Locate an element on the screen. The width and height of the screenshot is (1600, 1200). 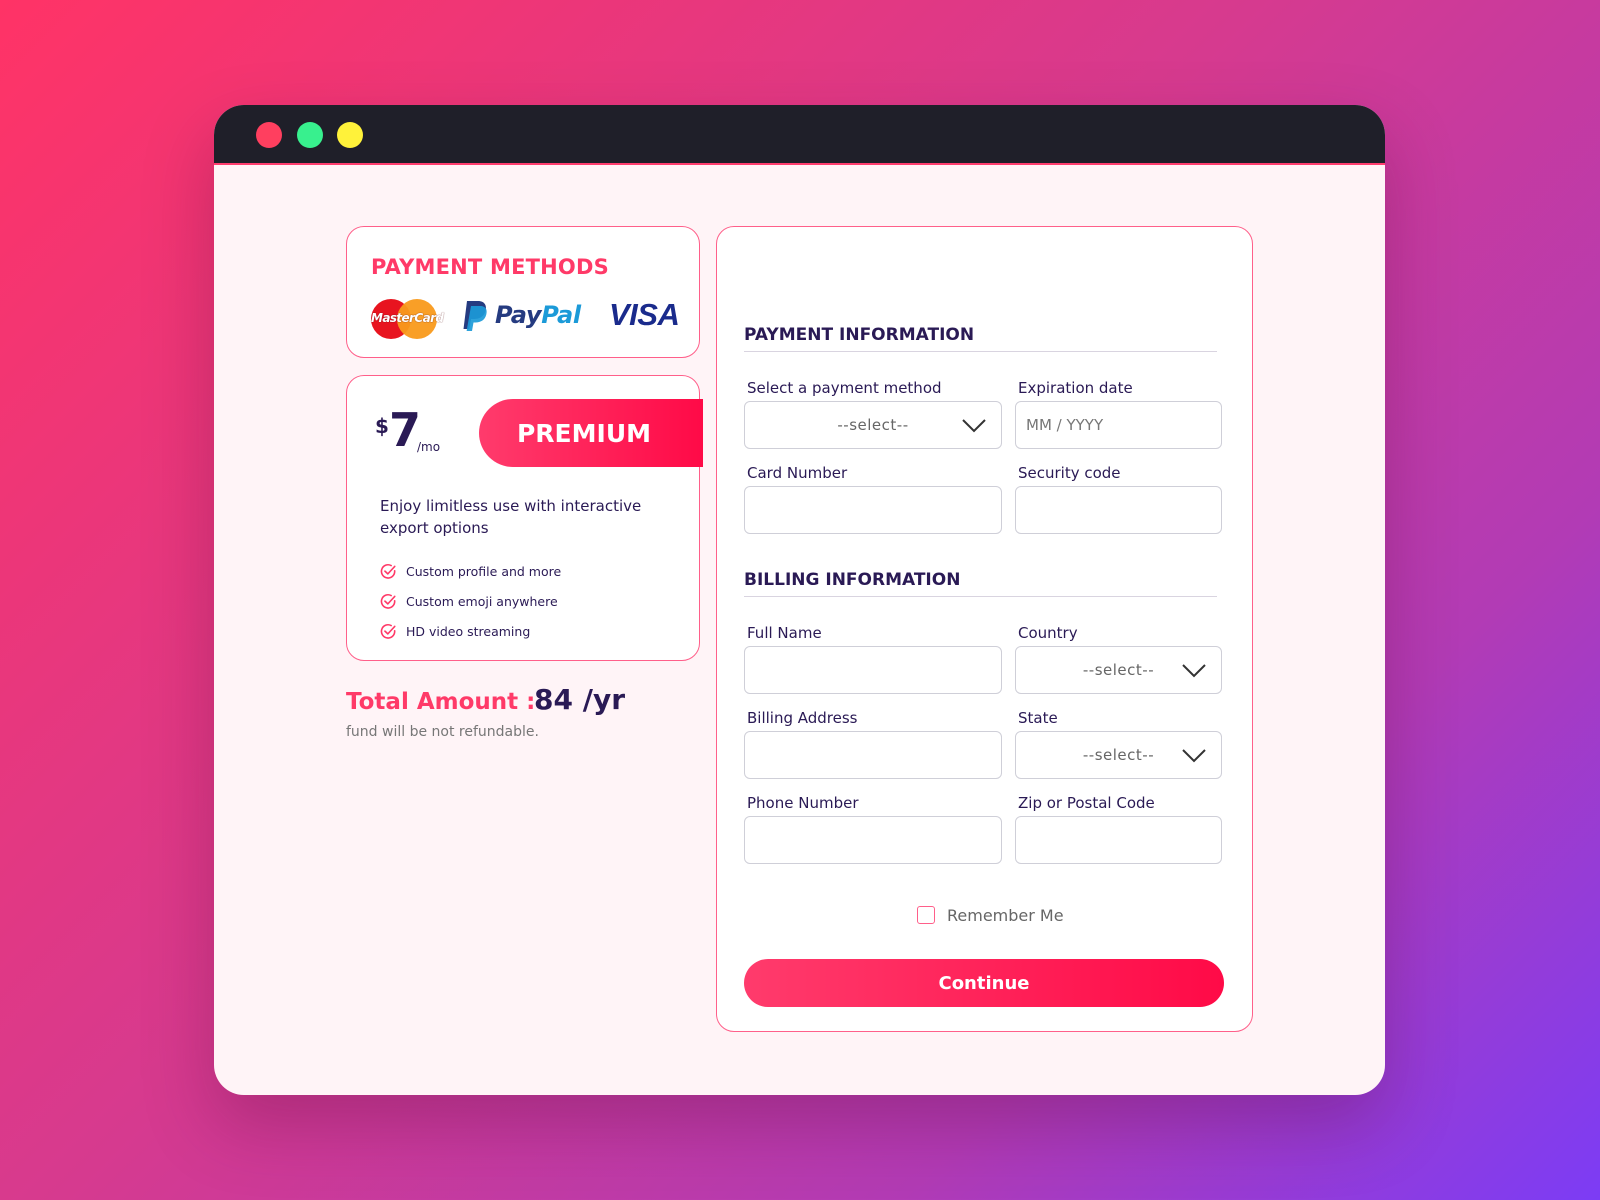
refund-note: fund will be not refundable. is located at coordinates (442, 732).